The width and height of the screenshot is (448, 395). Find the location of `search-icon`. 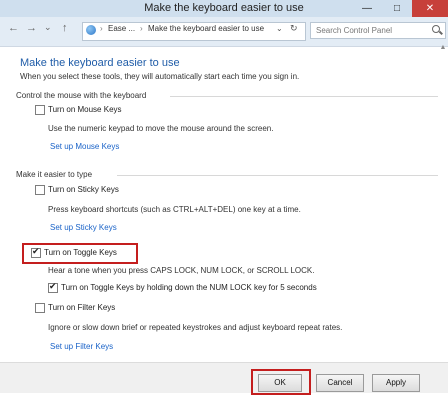

search-icon is located at coordinates (436, 29).